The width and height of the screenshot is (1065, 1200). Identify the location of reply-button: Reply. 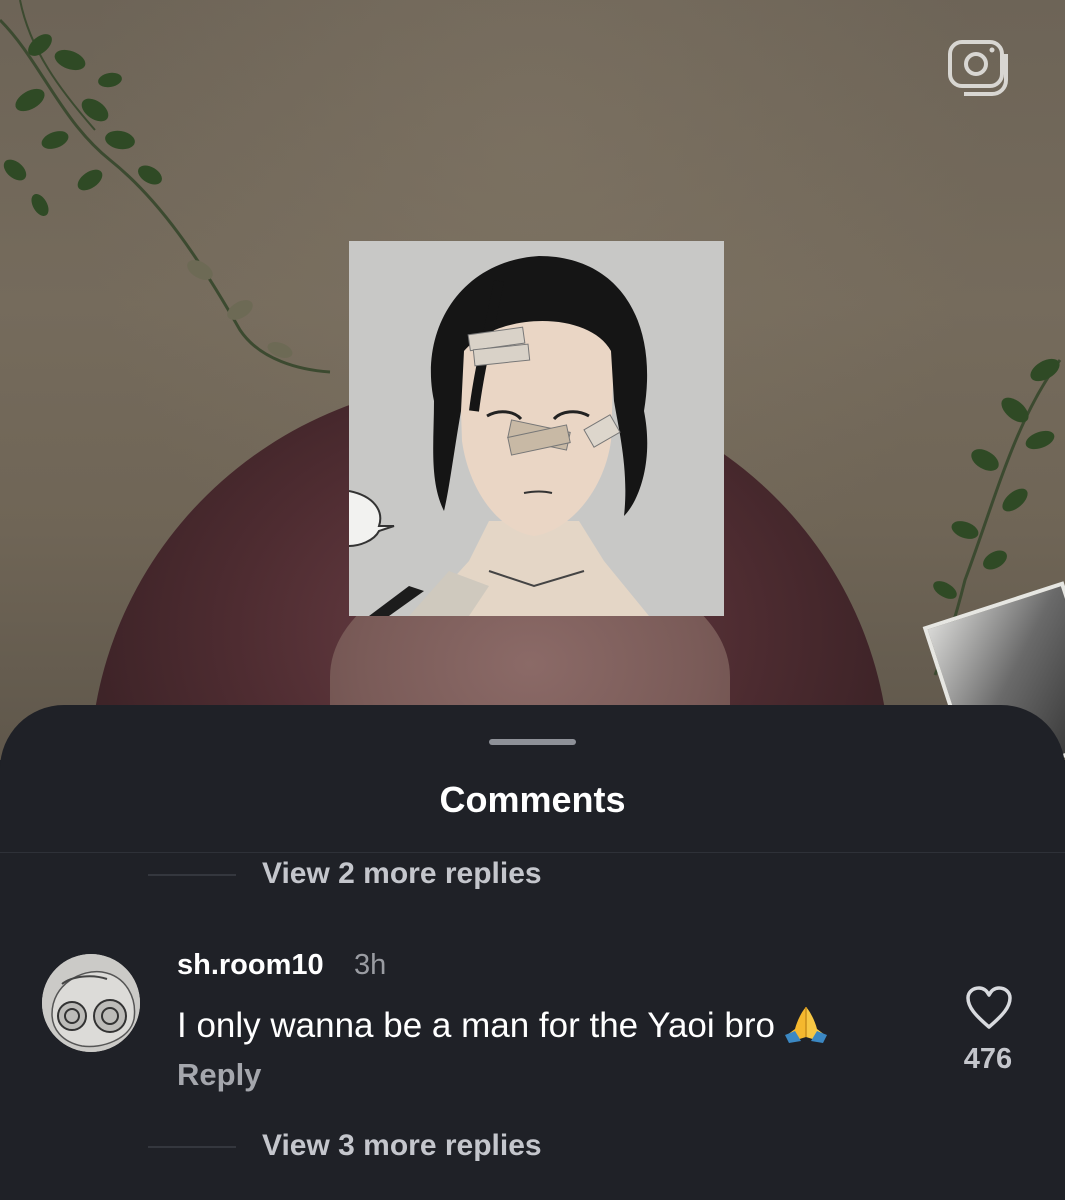
(219, 1075).